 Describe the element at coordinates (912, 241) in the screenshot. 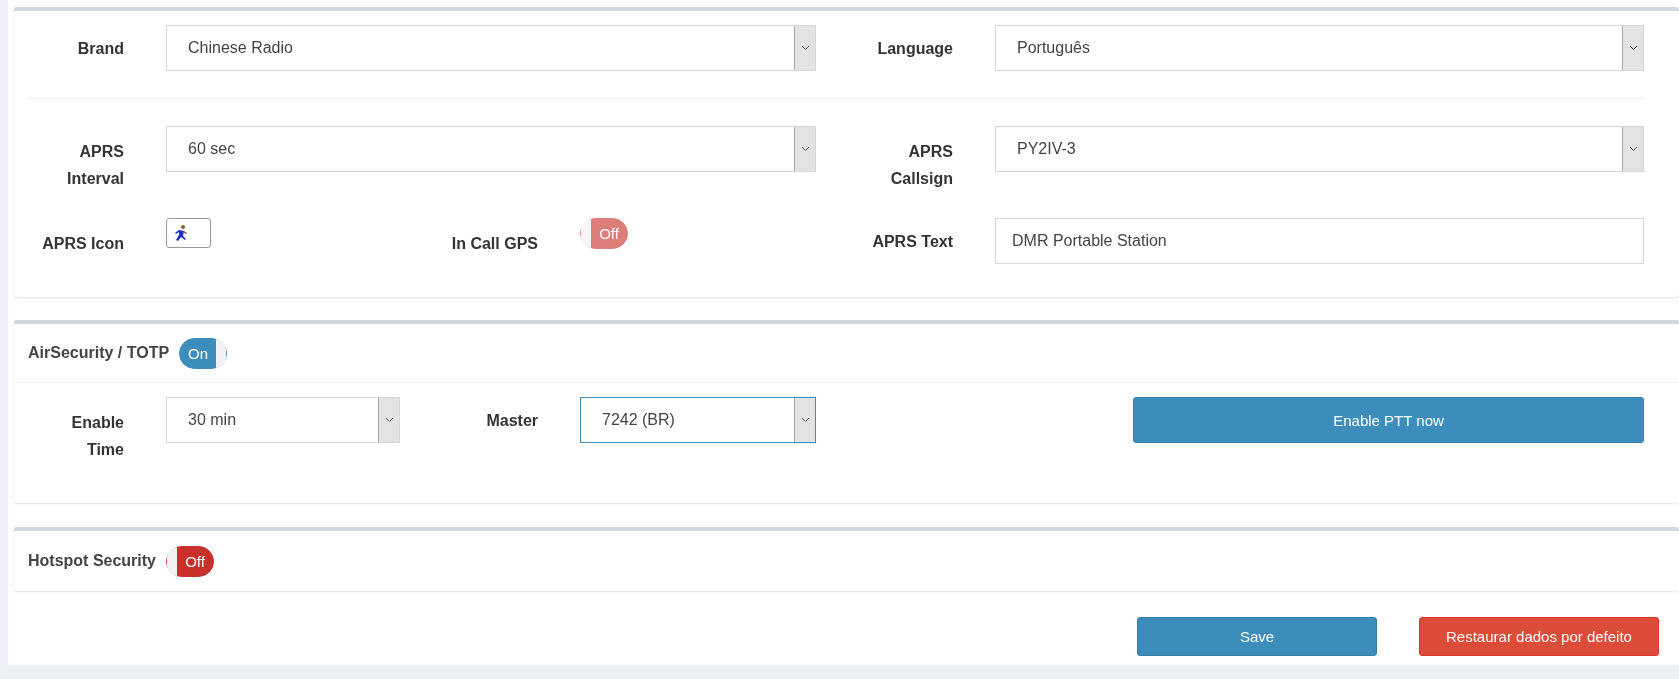

I see `field-label: APRS Text` at that location.